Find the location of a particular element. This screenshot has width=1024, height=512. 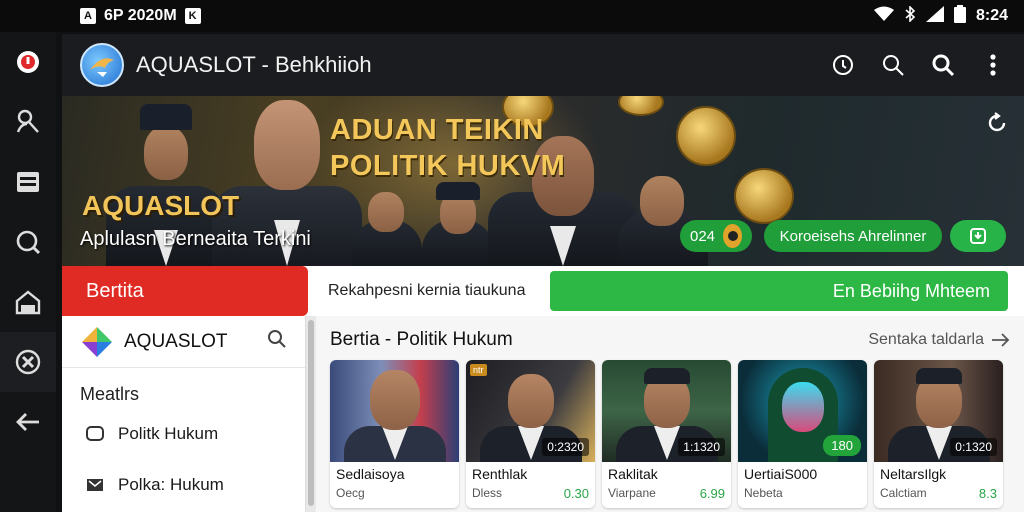

notification-icon is located at coordinates (28, 62).